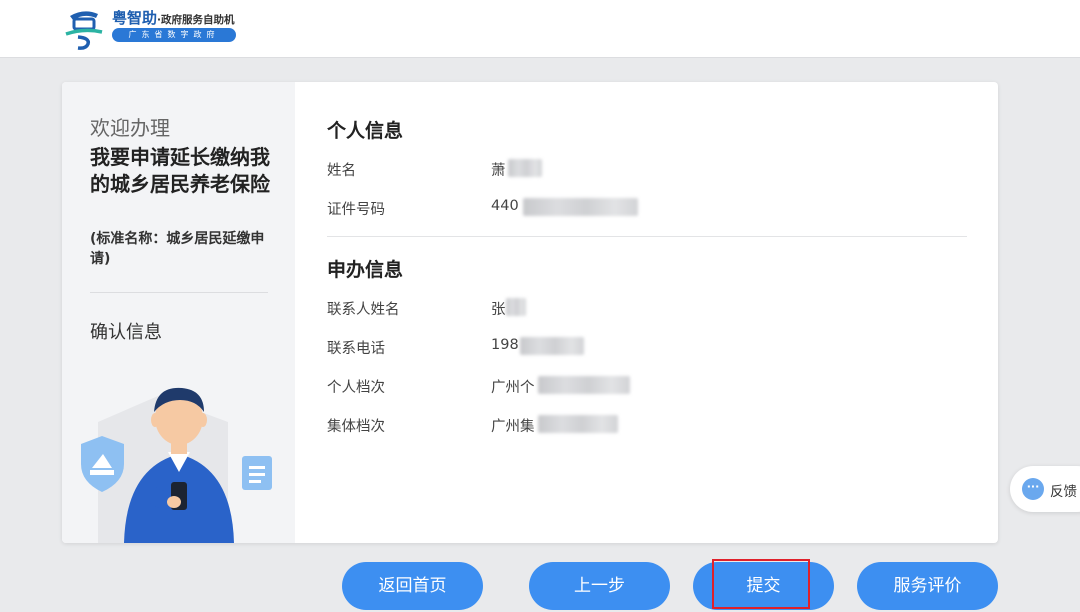 This screenshot has width=1080, height=612. I want to click on standard-name: (标准名称：城乡居民延缴申请), so click(177, 249).